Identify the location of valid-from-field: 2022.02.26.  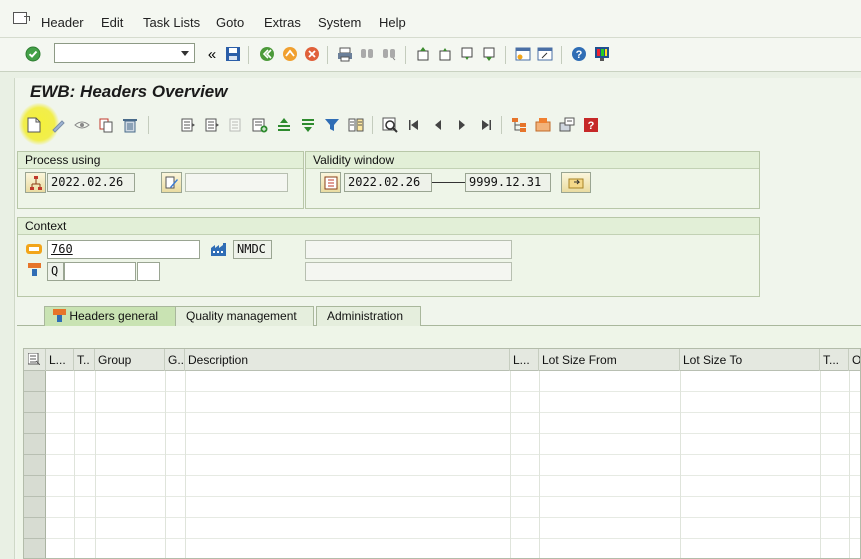
(388, 182).